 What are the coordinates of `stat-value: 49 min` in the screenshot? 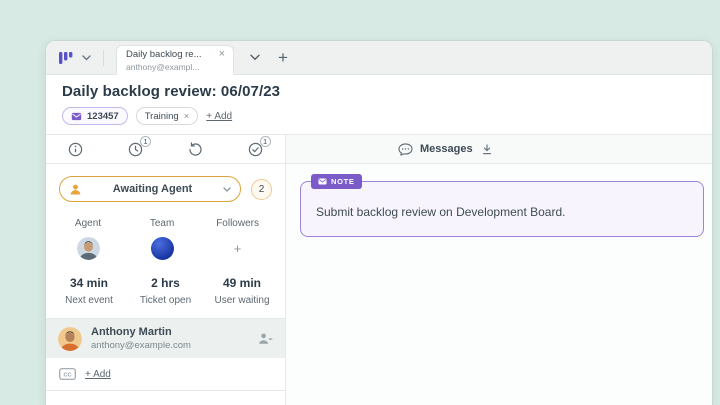 It's located at (241, 283).